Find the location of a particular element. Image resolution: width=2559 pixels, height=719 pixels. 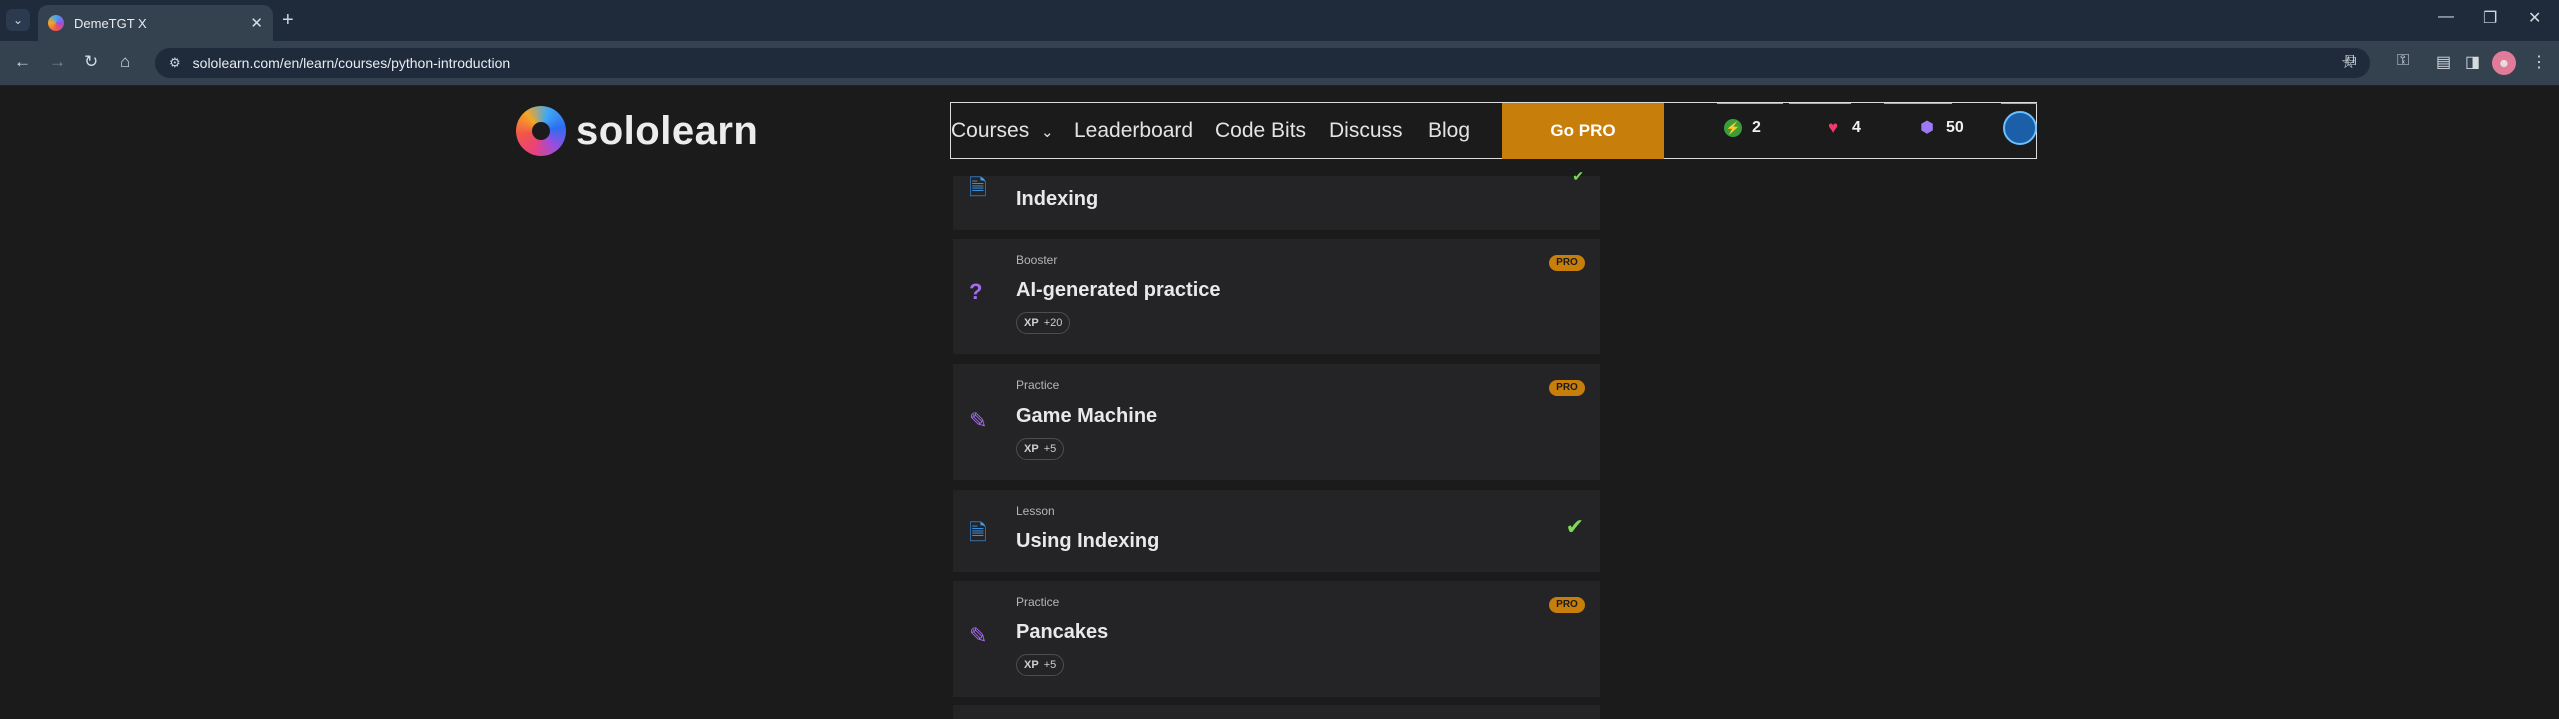

hearts-count: 4 is located at coordinates (1856, 127).